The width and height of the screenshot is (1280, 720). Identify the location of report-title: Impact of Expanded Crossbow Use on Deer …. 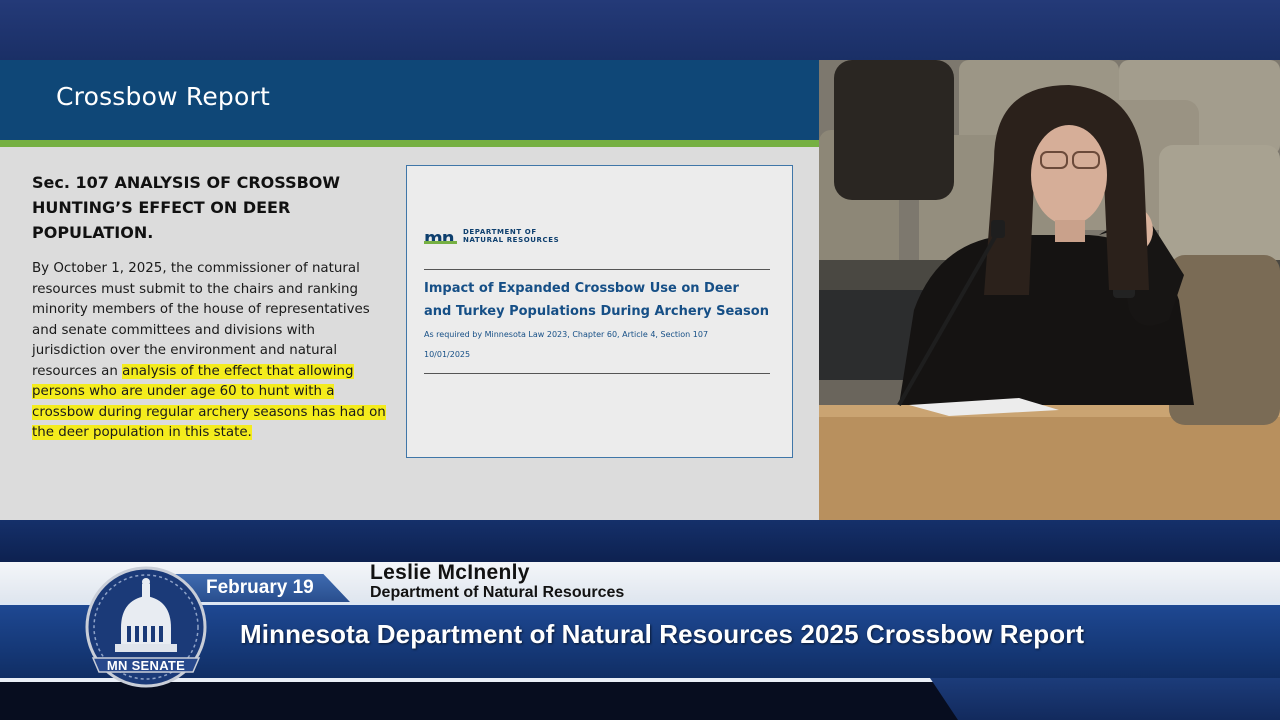
(596, 300).